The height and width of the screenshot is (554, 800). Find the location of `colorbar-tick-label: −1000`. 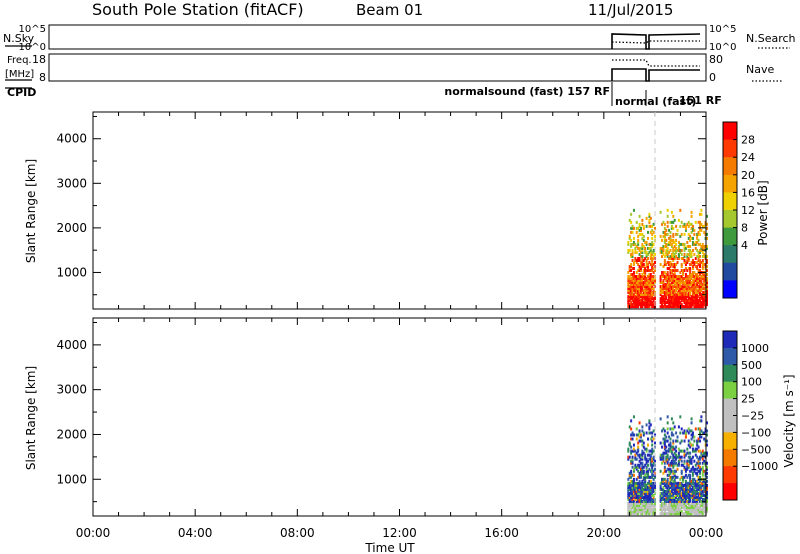

colorbar-tick-label: −1000 is located at coordinates (759, 466).